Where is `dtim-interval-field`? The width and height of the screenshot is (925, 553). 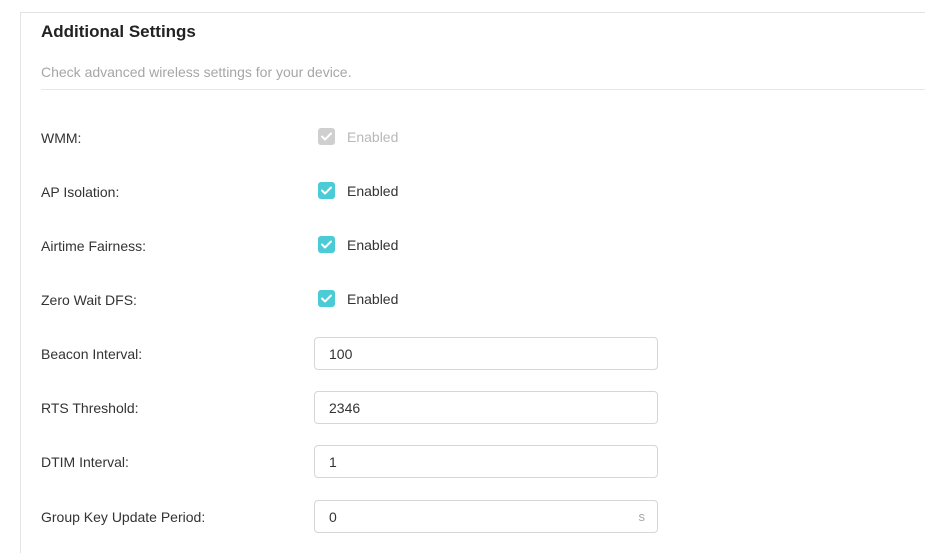
dtim-interval-field is located at coordinates (486, 461).